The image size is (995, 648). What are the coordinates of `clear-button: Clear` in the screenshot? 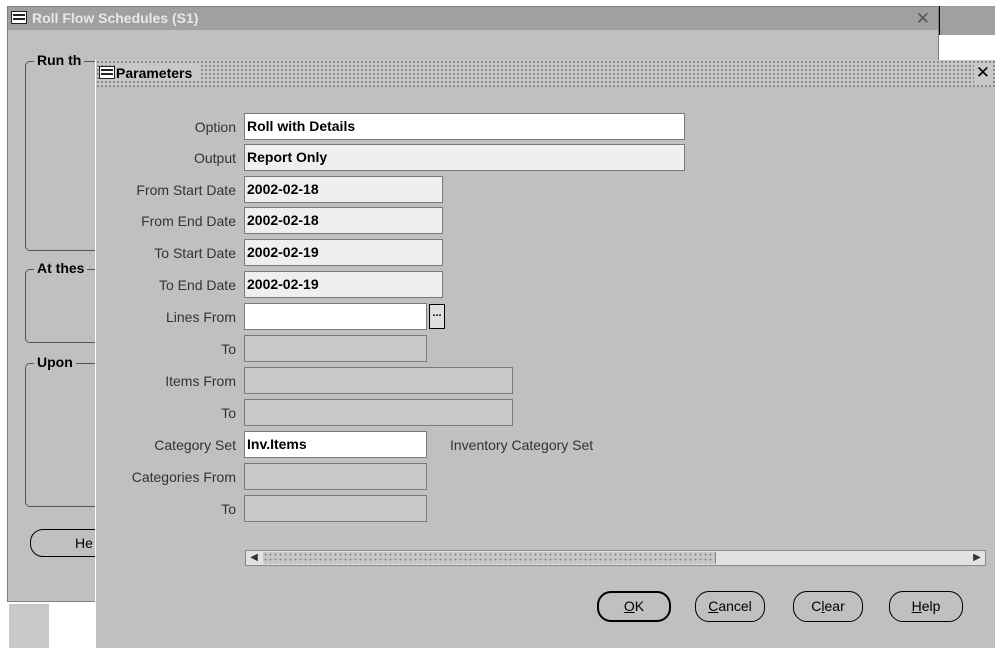 It's located at (828, 606).